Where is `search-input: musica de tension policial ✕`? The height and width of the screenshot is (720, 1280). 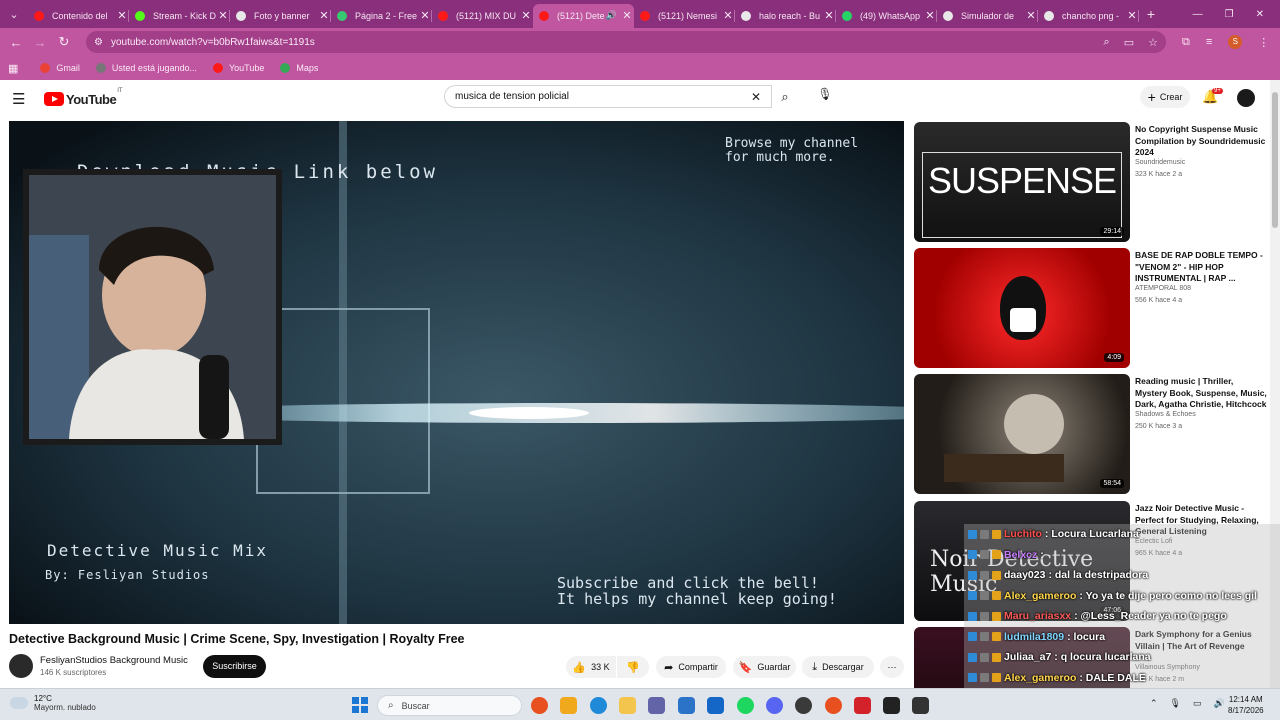
search-input: musica de tension policial ✕ is located at coordinates (608, 96).